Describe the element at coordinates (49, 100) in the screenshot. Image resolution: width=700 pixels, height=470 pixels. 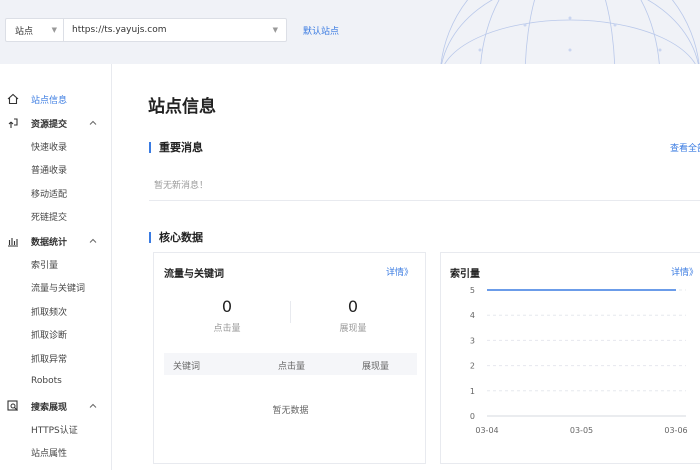
I see `sidebar-item-label: 站点信息` at that location.